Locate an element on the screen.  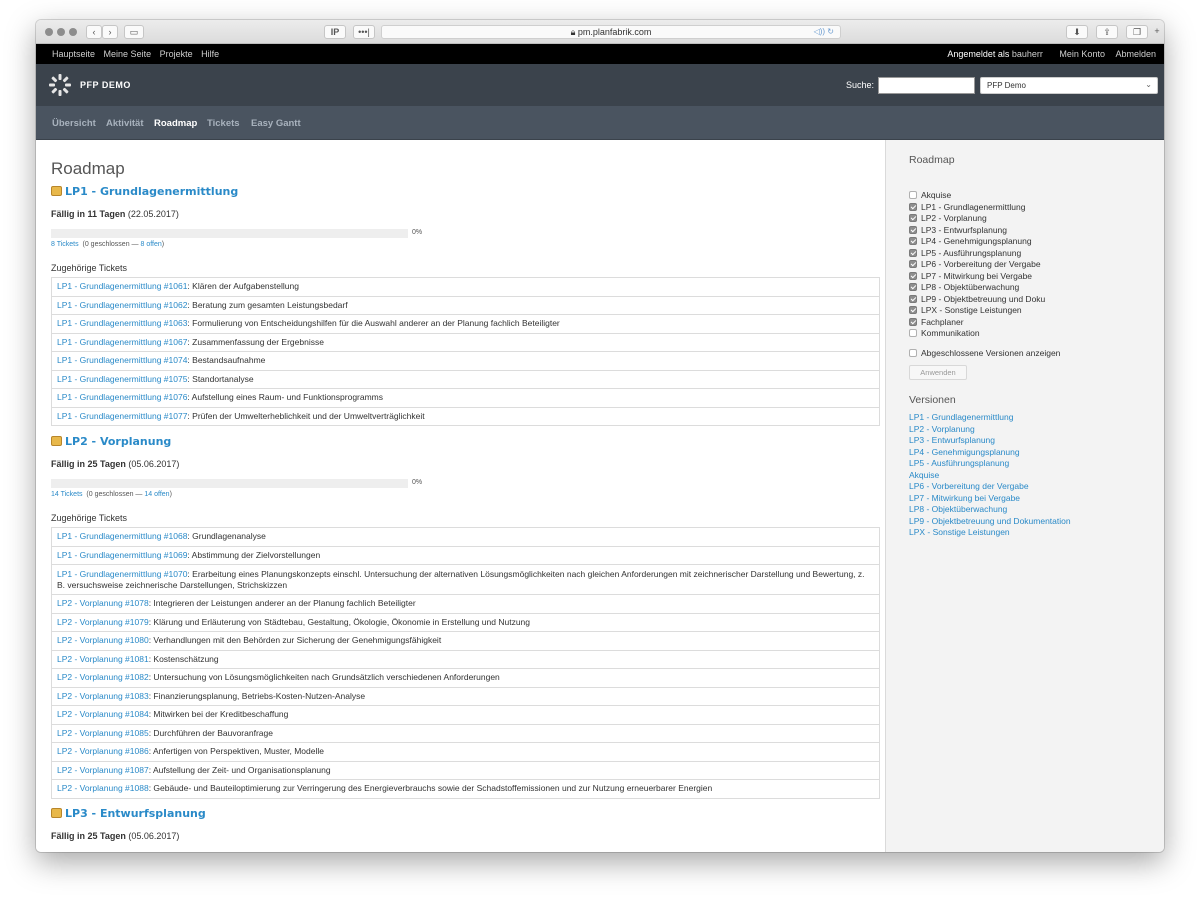
topmenu-link-help: Hilfe is located at coordinates (210, 54).